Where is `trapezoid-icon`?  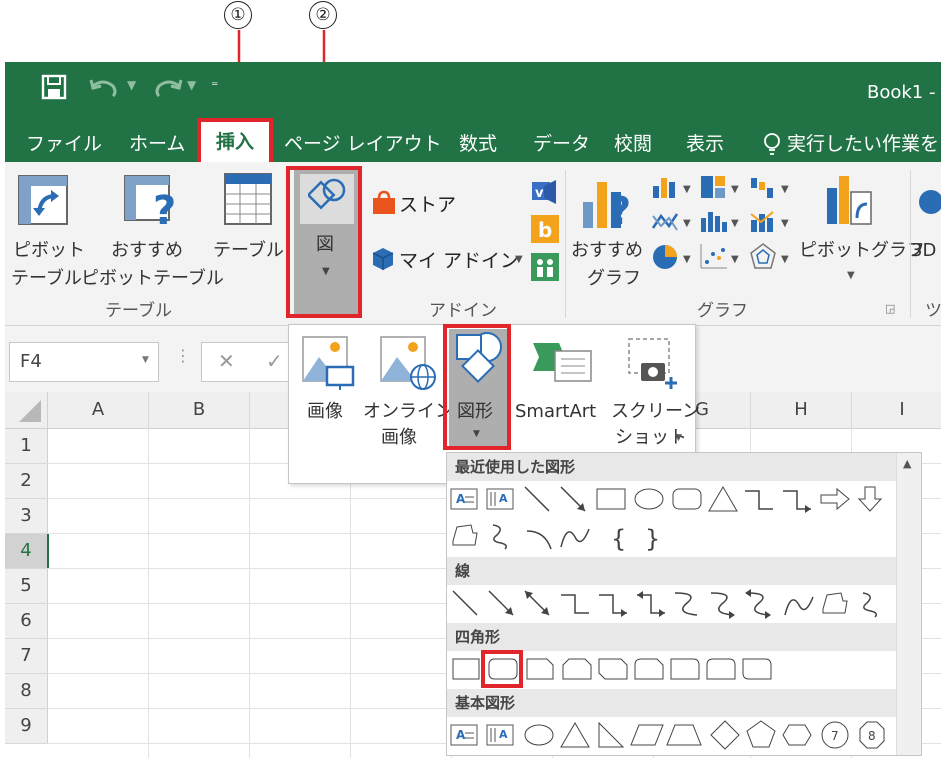
trapezoid-icon is located at coordinates (684, 735).